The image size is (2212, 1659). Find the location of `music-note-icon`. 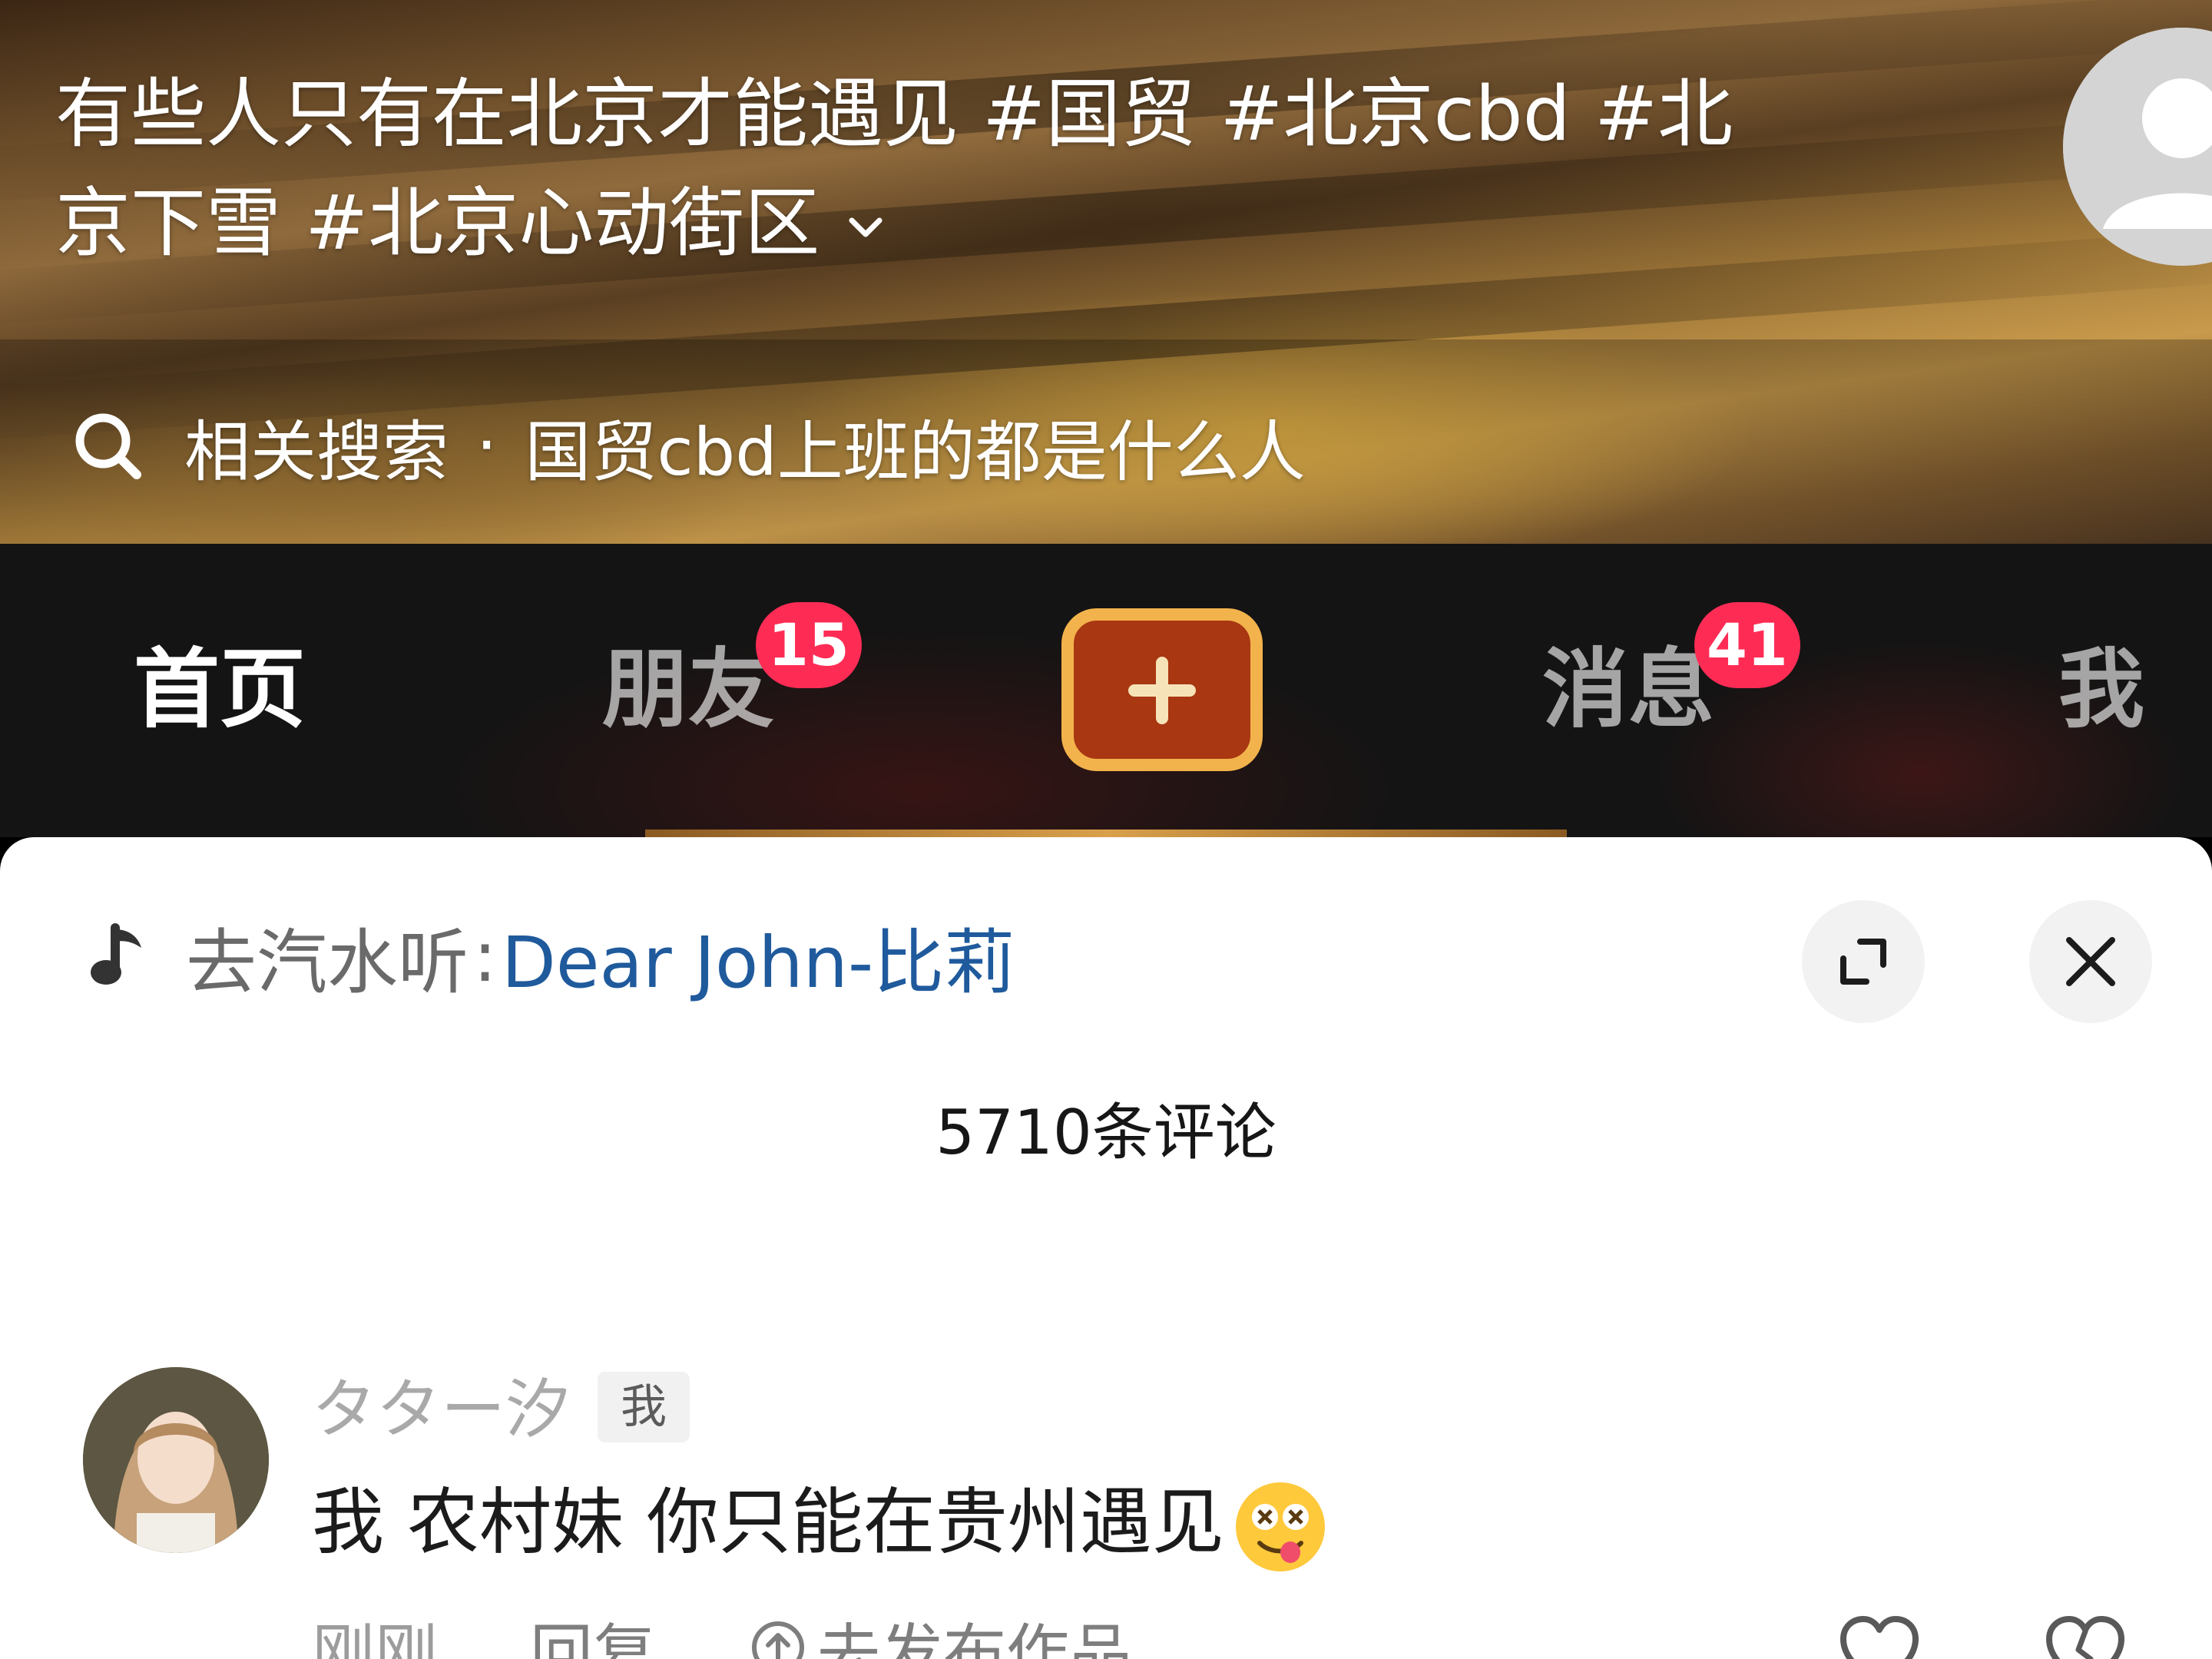

music-note-icon is located at coordinates (116, 954).